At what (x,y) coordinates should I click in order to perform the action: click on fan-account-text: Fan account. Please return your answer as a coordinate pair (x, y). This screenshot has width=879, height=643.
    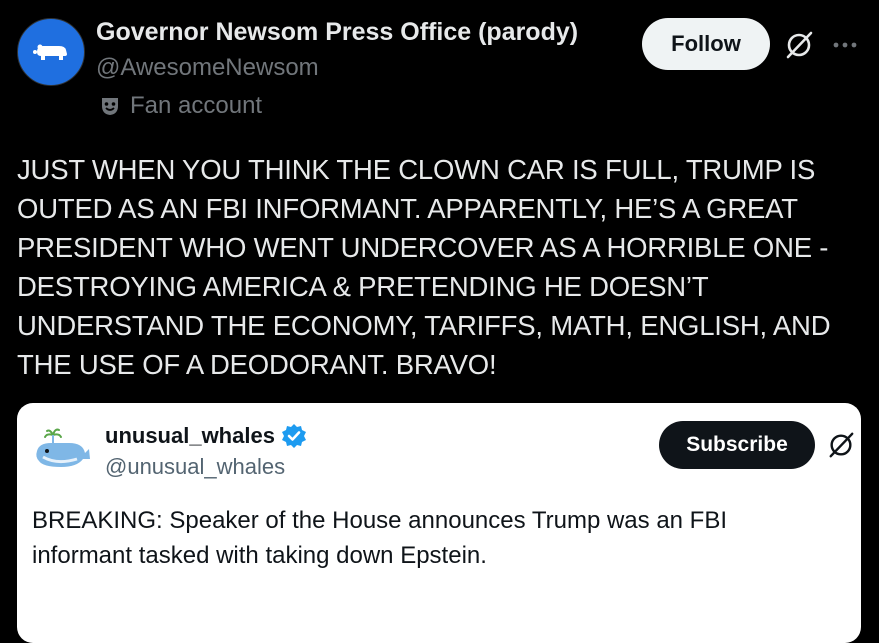
    Looking at the image, I should click on (196, 105).